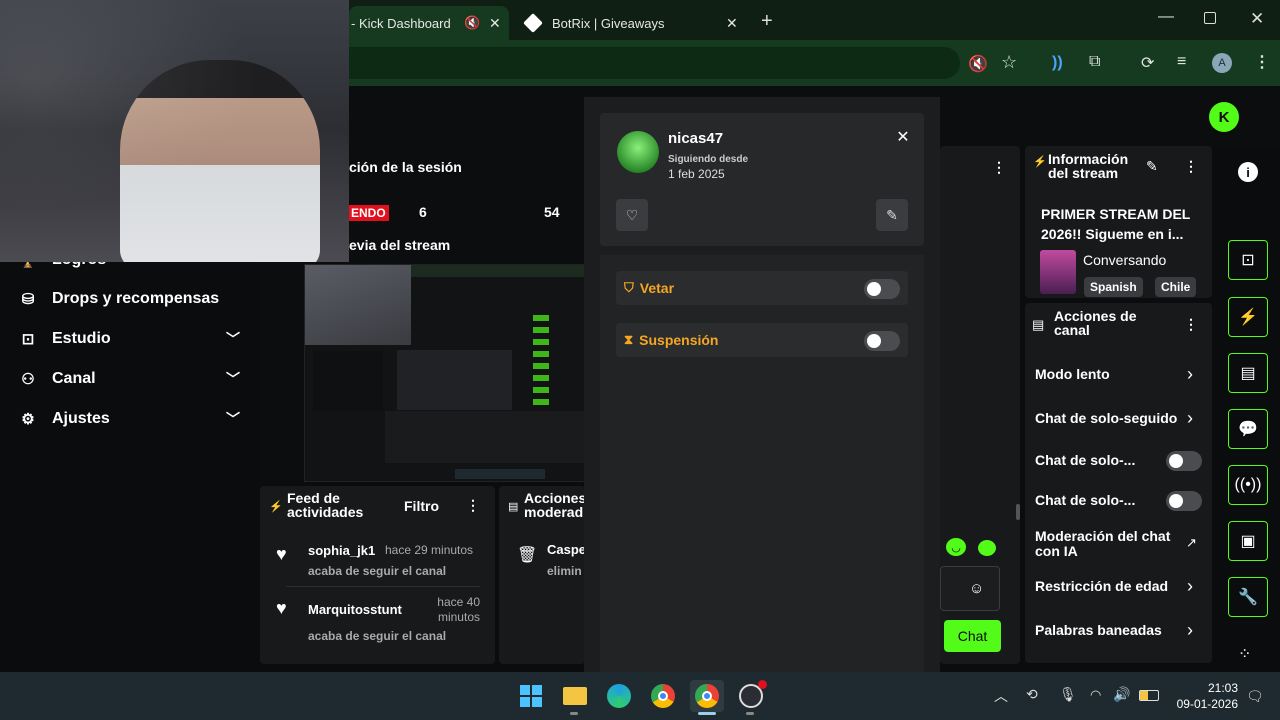  What do you see at coordinates (1184, 501) in the screenshot?
I see `chat-only-2-toggle` at bounding box center [1184, 501].